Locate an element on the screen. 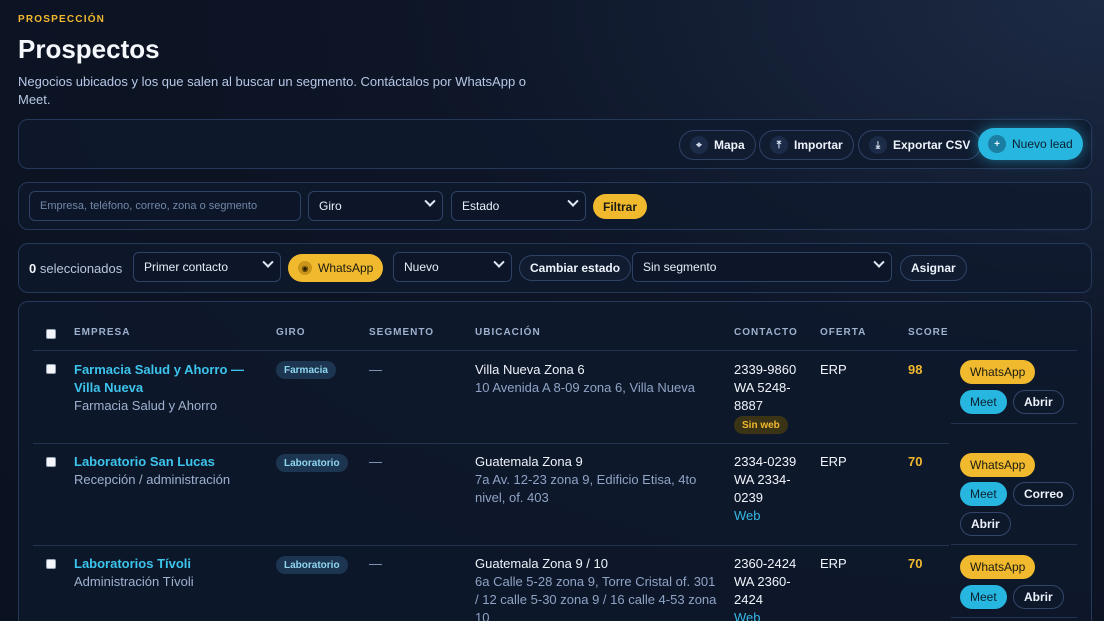  export-csv-button: ⤓ Exportar CSV is located at coordinates (920, 145).